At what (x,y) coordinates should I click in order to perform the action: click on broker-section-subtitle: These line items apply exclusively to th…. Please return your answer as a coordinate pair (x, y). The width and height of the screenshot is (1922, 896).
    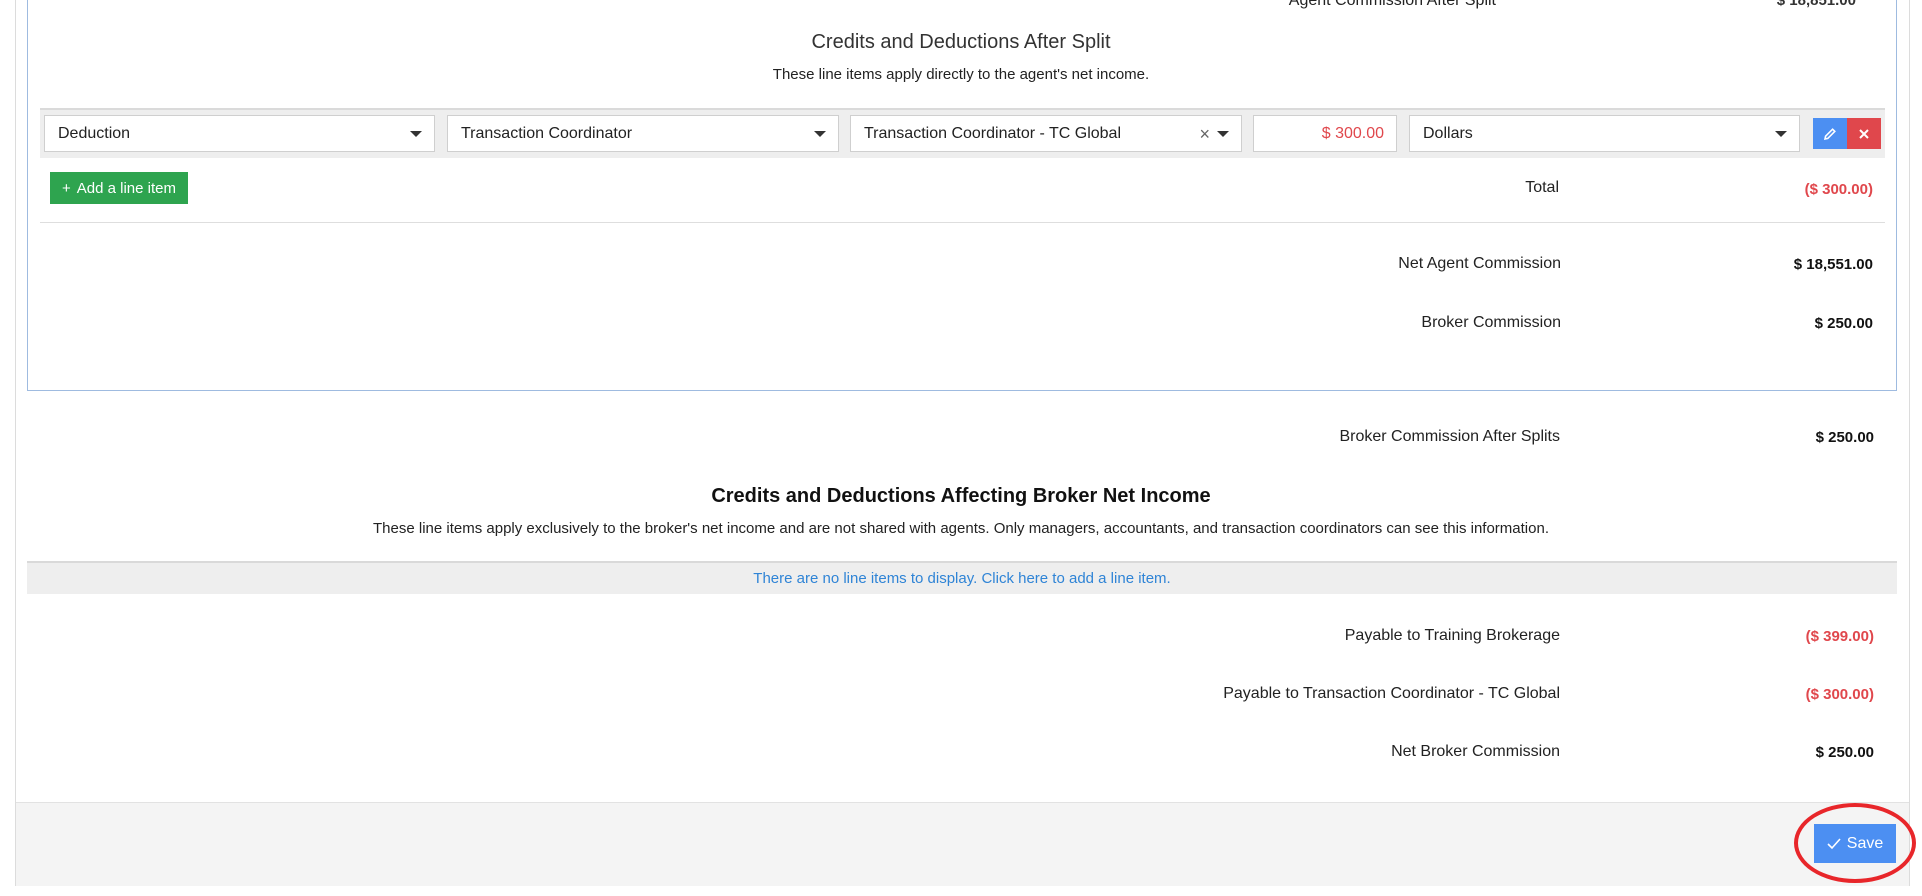
    Looking at the image, I should click on (961, 528).